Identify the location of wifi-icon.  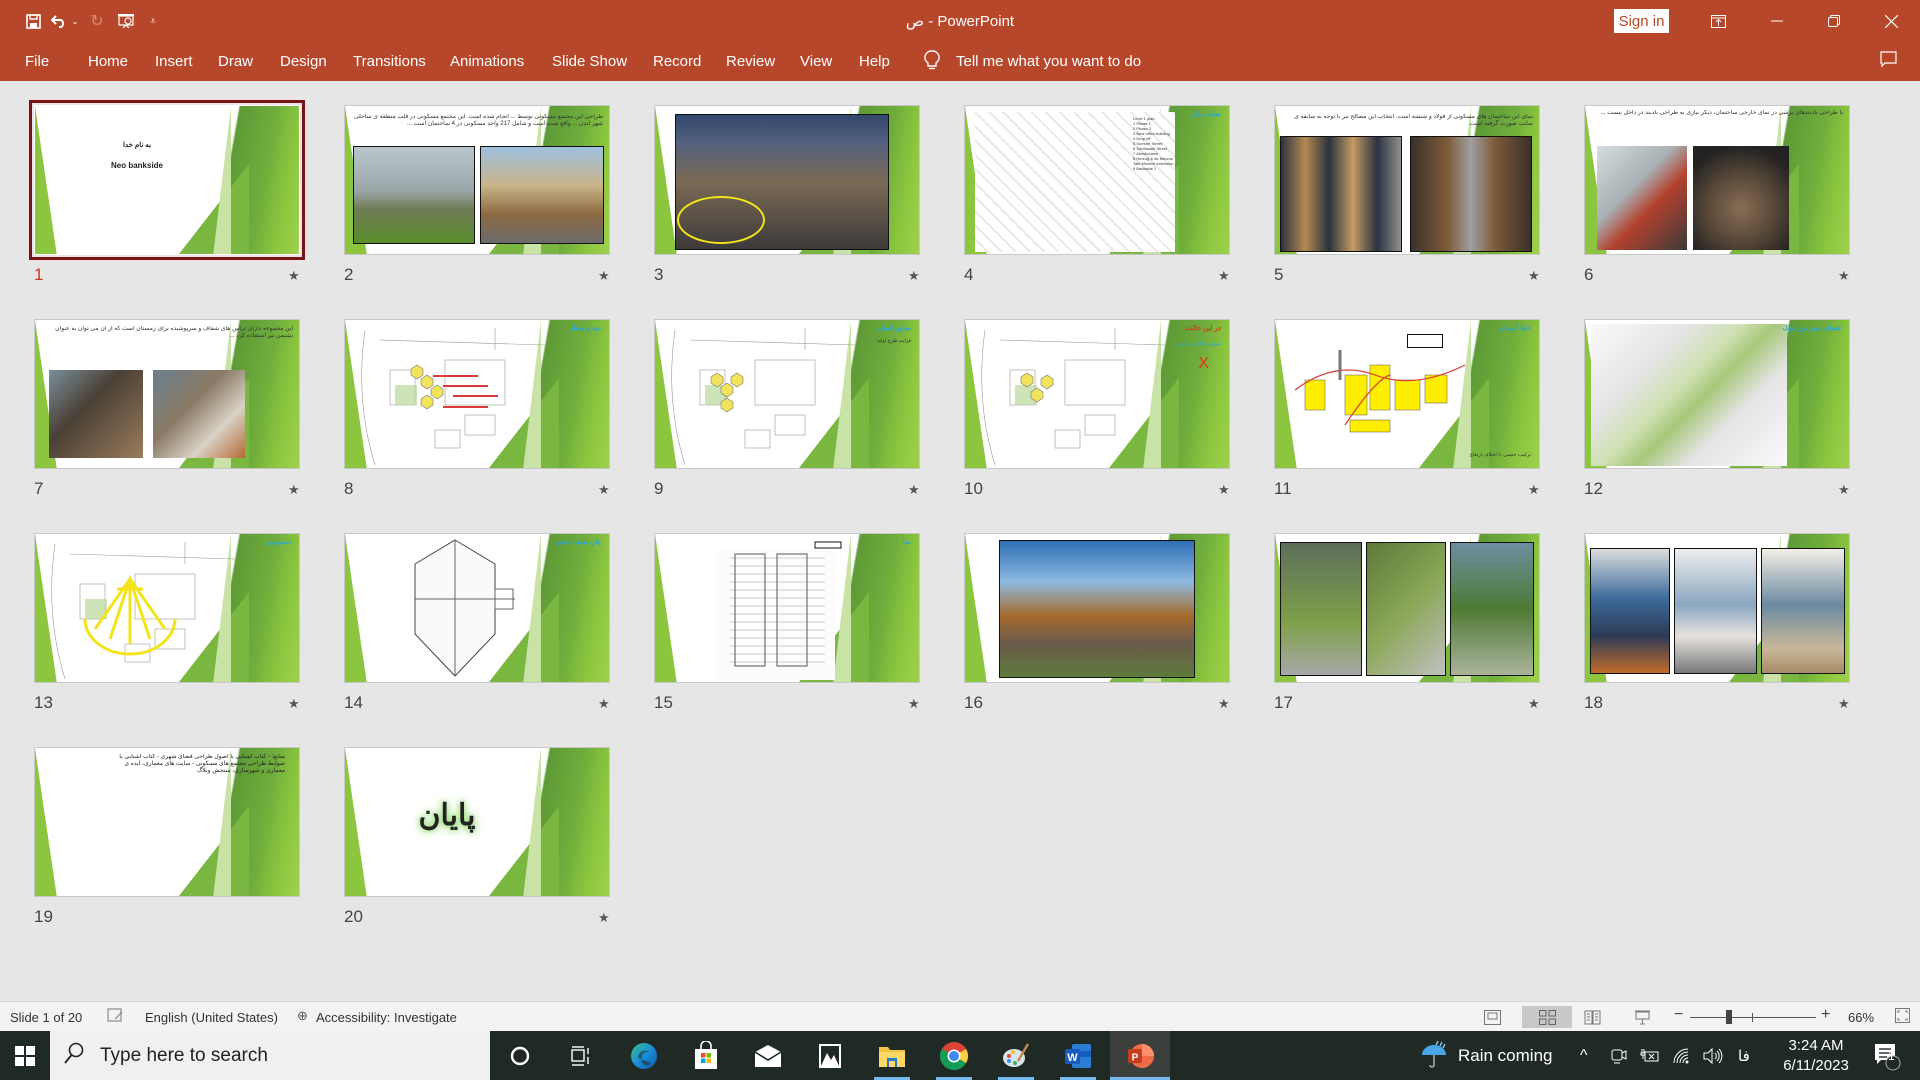
(1682, 1055).